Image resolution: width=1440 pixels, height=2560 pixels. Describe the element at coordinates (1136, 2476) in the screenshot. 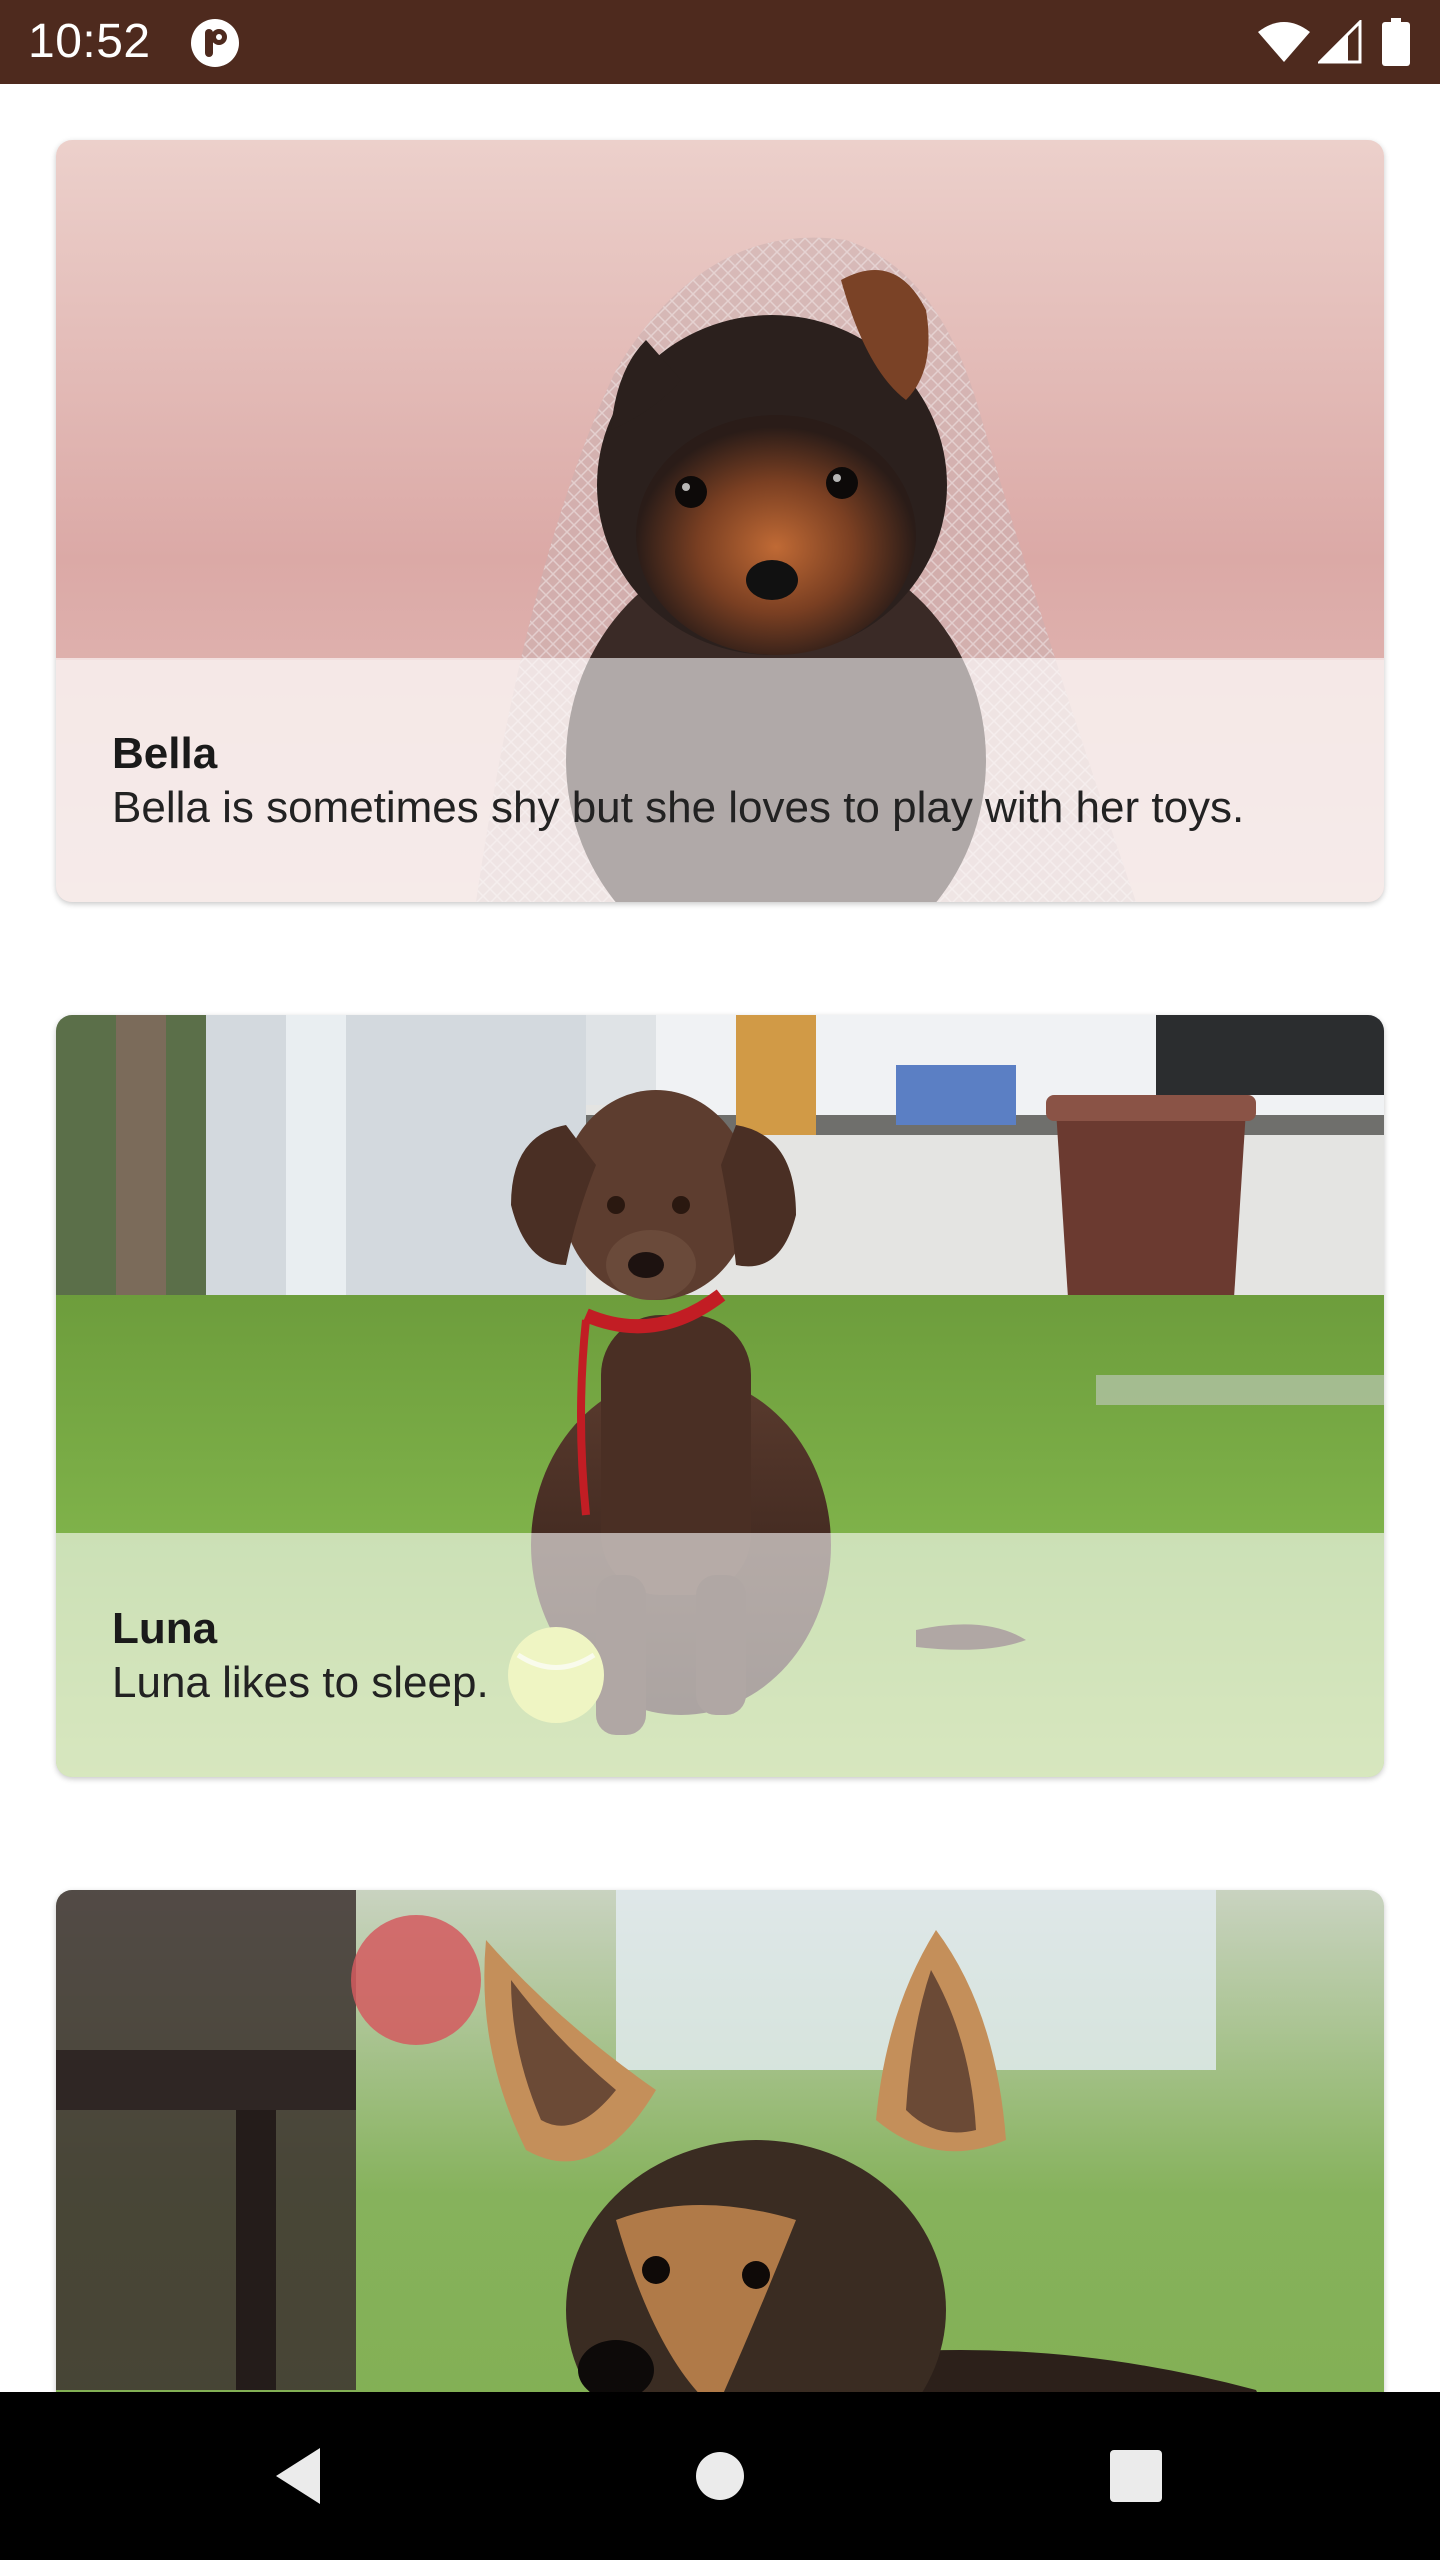

I see `recents-icon` at that location.